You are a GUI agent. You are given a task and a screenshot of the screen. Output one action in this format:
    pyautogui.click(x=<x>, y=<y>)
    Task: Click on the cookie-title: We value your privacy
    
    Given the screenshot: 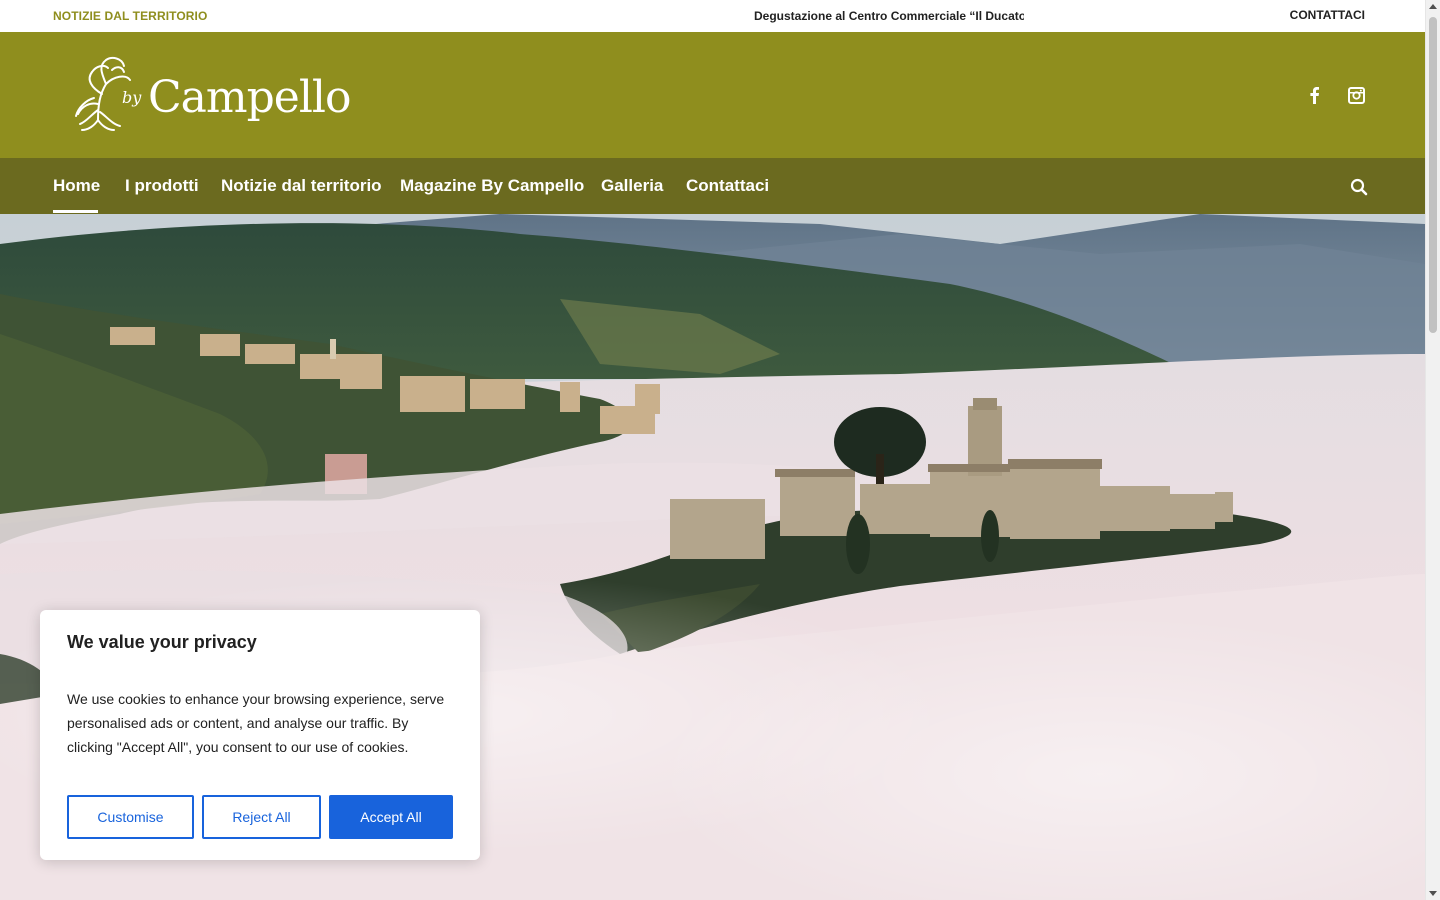 What is the action you would take?
    pyautogui.click(x=162, y=642)
    